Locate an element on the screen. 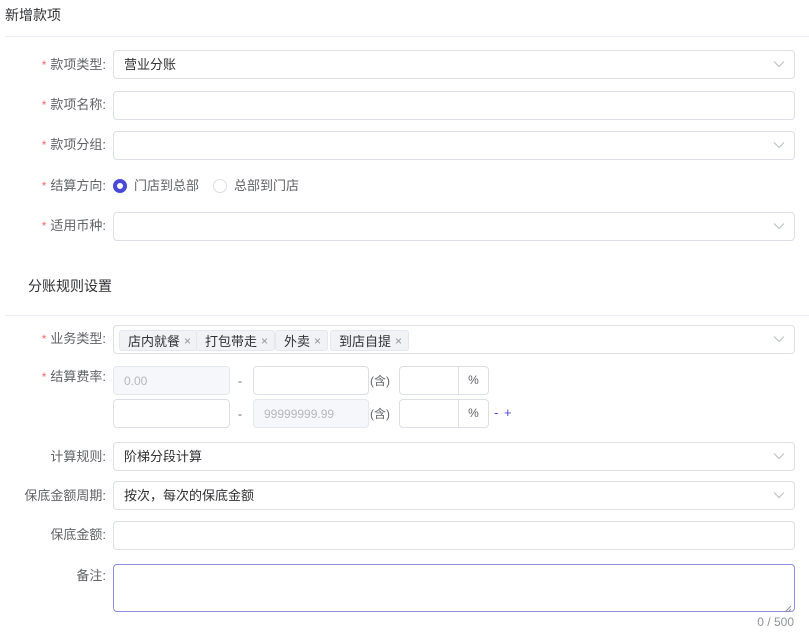  direction-label: * 结算方向: is located at coordinates (73, 185).